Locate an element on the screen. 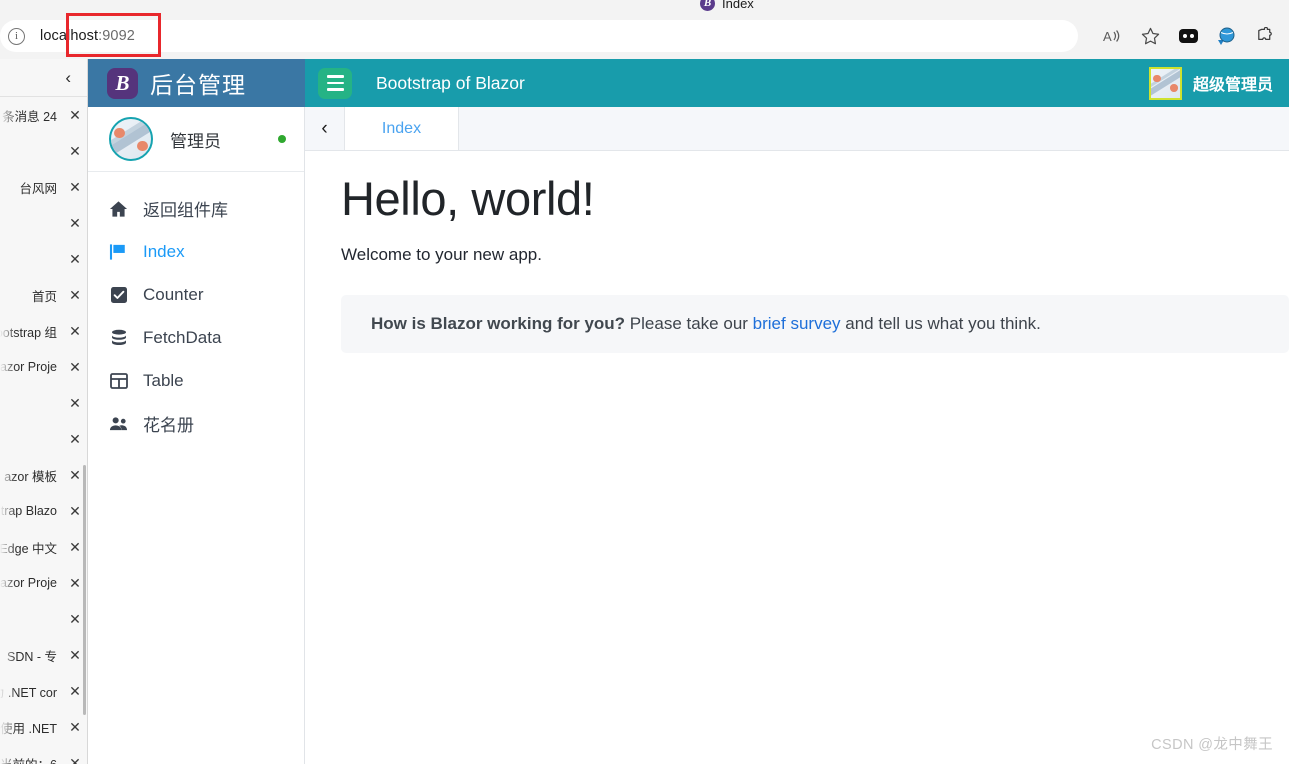 The image size is (1289, 764). browser-vertical-tab-label: 24 条消息 is located at coordinates (29, 116).